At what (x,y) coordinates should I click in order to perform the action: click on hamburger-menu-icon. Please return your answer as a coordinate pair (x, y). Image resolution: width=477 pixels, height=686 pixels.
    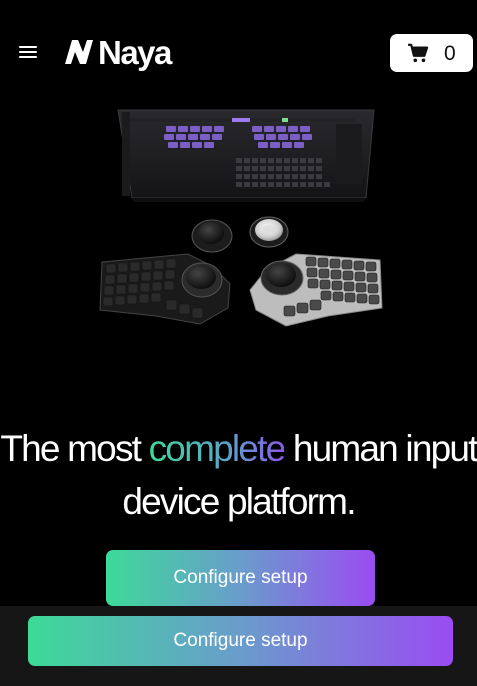
    Looking at the image, I should click on (29, 52).